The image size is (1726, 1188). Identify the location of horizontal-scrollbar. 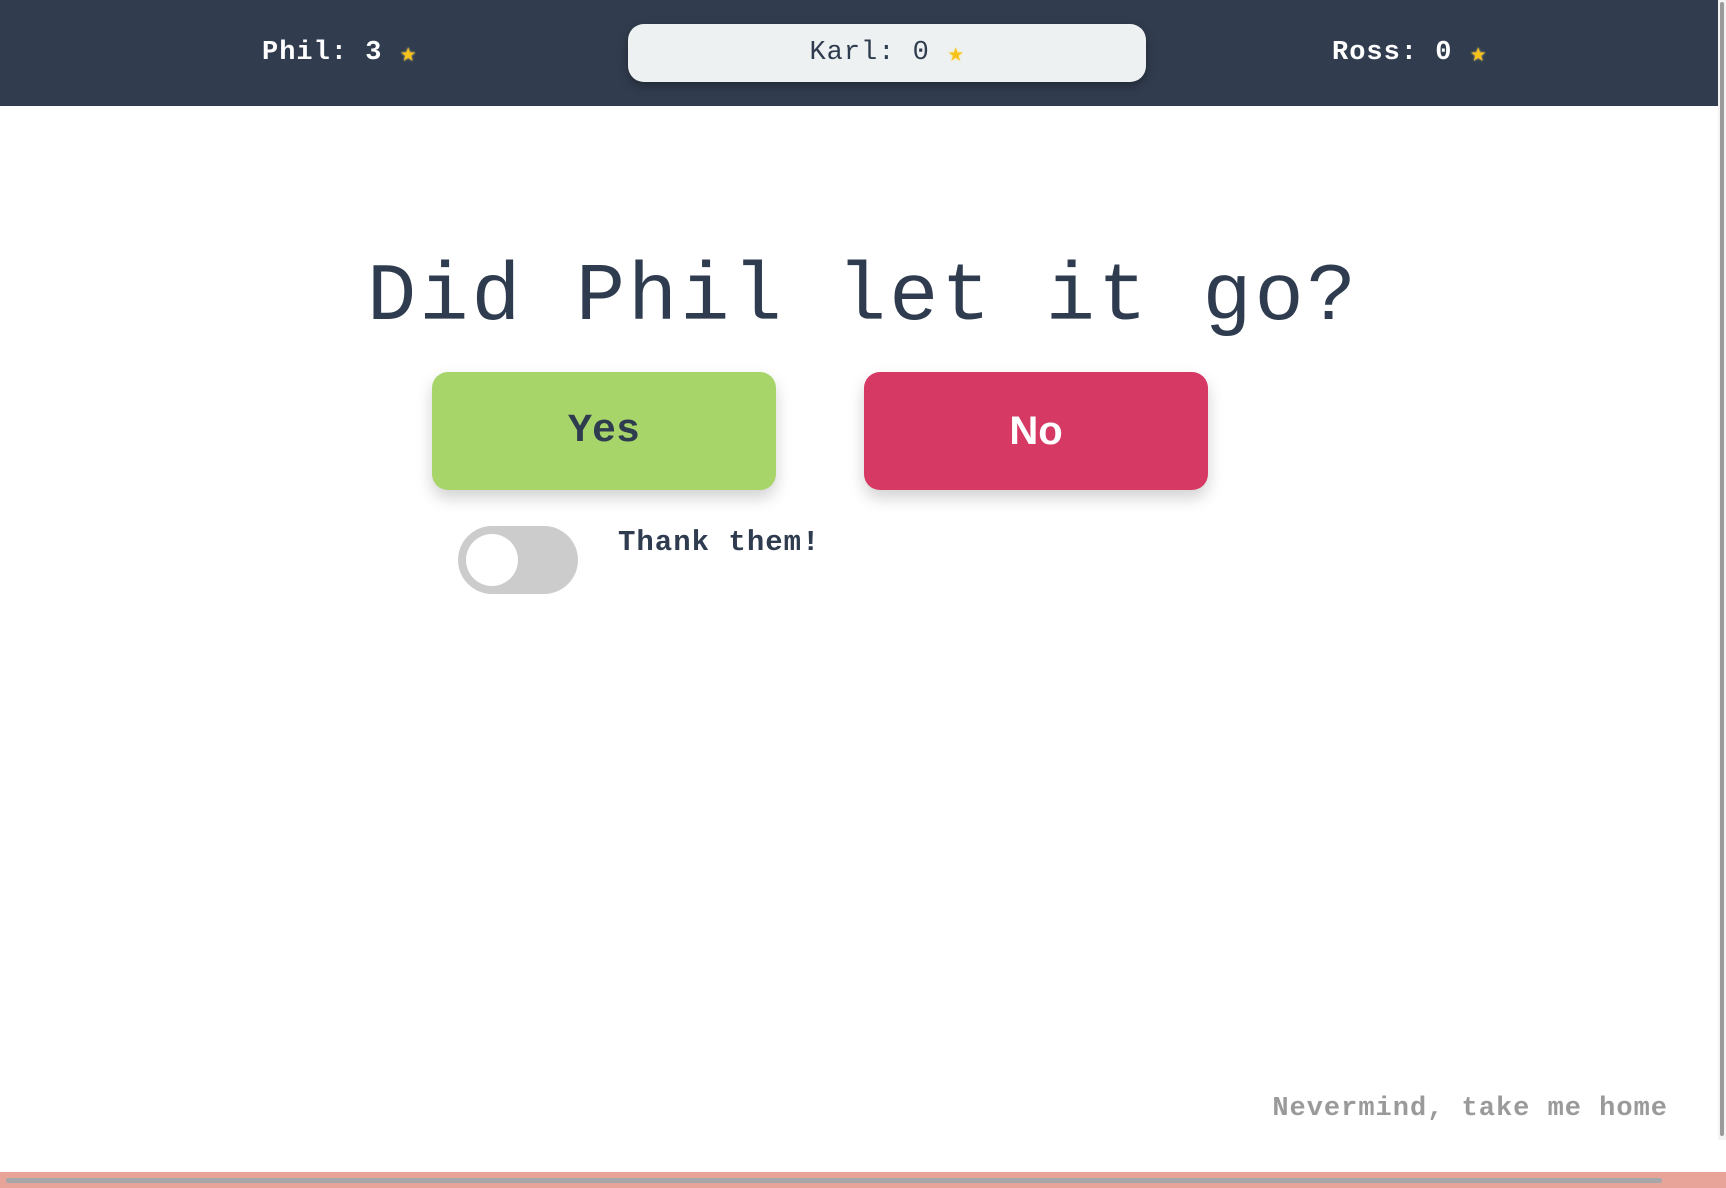
(863, 1180).